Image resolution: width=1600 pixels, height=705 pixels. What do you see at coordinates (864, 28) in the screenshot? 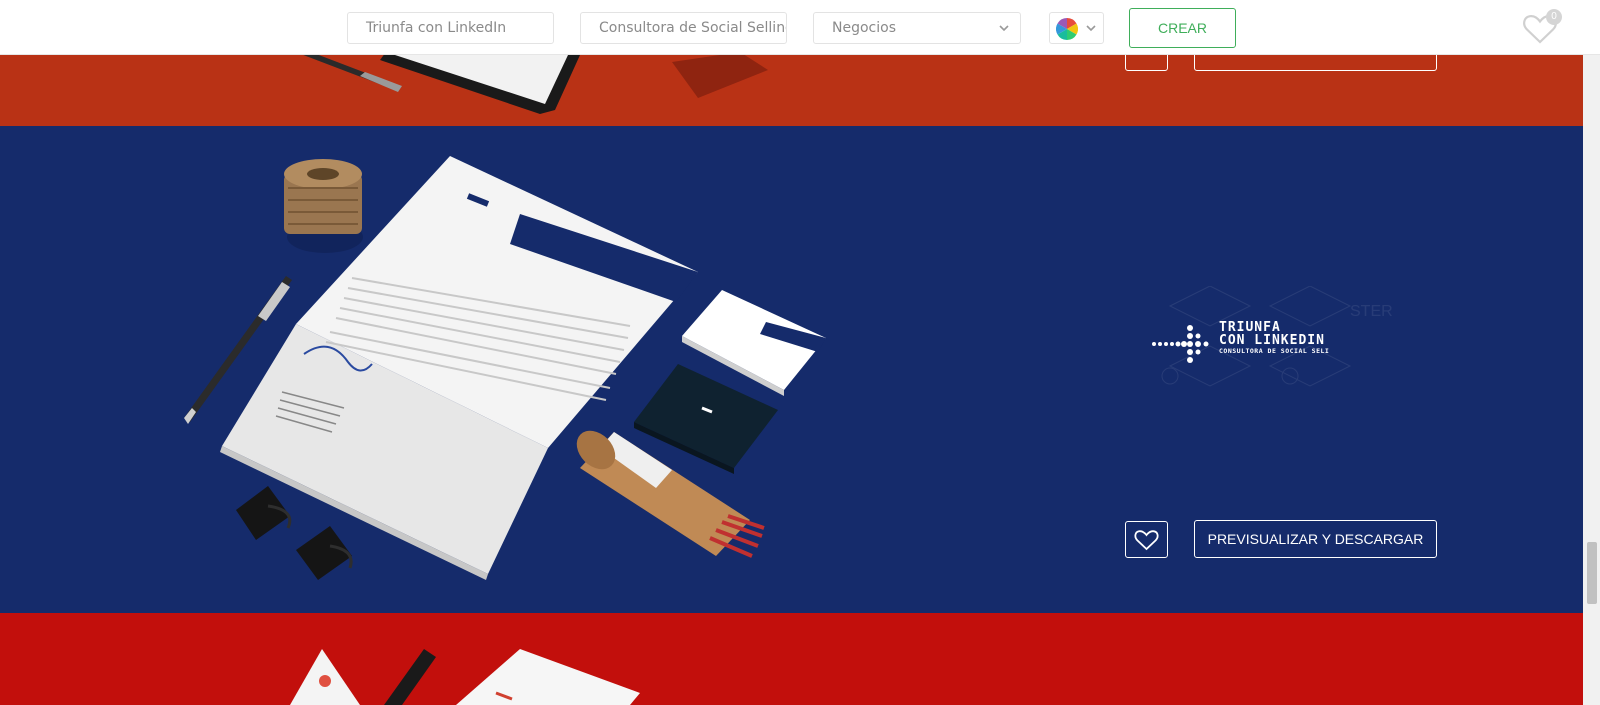
I see `industry-select-value: Negocios` at bounding box center [864, 28].